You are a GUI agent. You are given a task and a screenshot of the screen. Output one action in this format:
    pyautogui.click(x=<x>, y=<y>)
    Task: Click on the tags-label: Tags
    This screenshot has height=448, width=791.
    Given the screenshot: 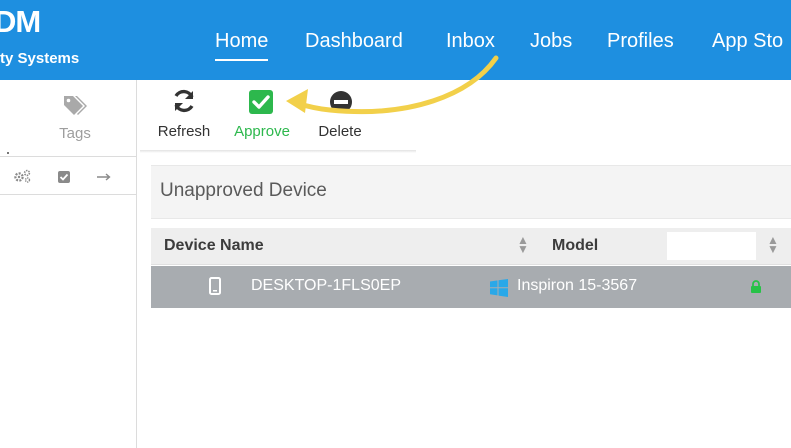 What is the action you would take?
    pyautogui.click(x=75, y=133)
    